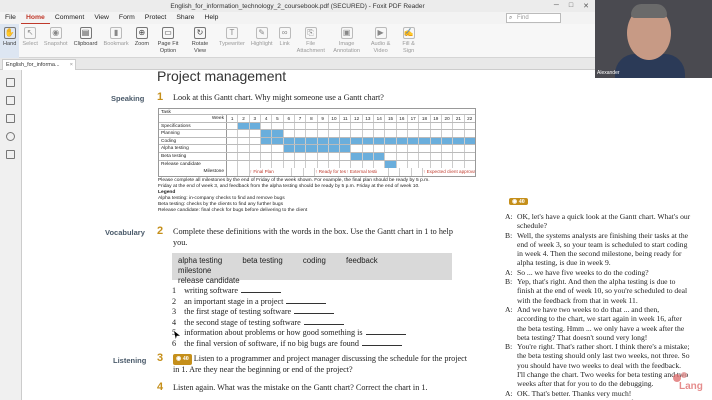  I want to click on gantt-week-cell: 16, so click(402, 118).